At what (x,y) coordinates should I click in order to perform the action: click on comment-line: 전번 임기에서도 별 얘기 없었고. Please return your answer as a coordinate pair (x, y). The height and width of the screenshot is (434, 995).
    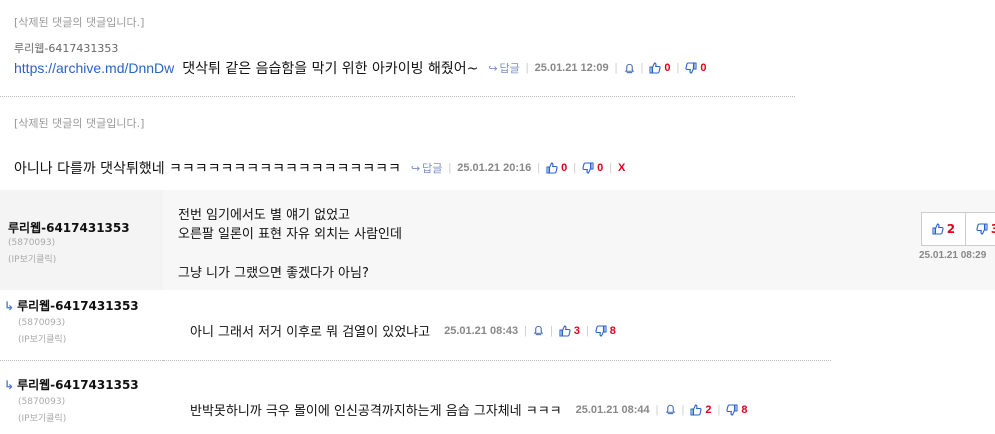
    Looking at the image, I should click on (264, 215).